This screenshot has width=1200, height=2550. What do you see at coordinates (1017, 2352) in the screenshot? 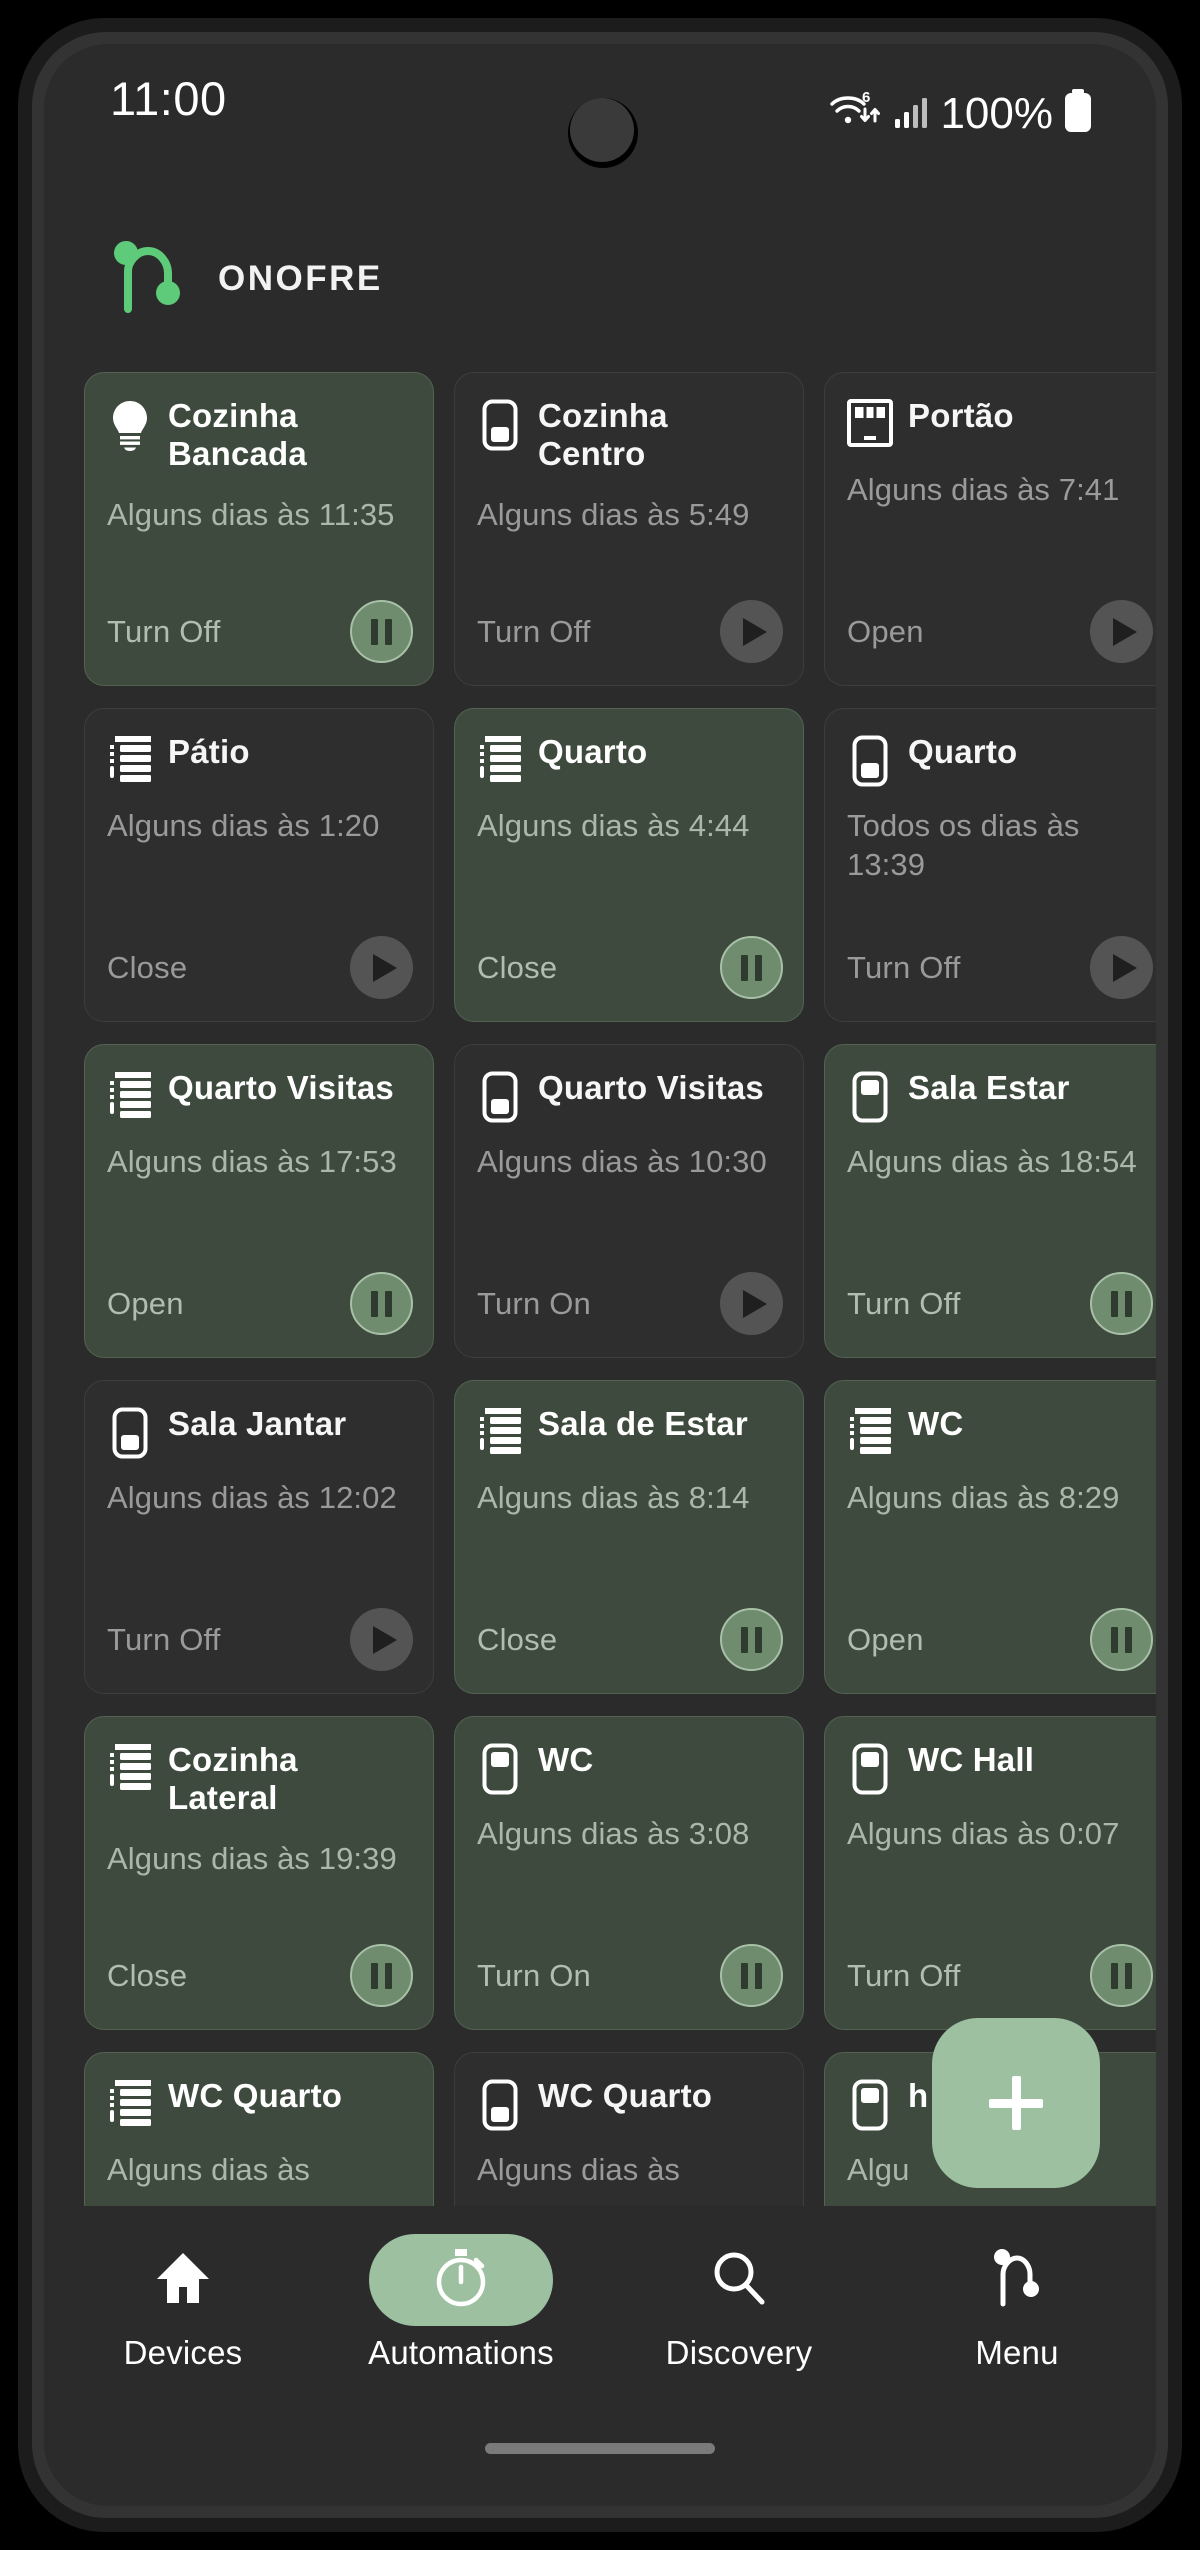
I see `nav-label: Menu` at bounding box center [1017, 2352].